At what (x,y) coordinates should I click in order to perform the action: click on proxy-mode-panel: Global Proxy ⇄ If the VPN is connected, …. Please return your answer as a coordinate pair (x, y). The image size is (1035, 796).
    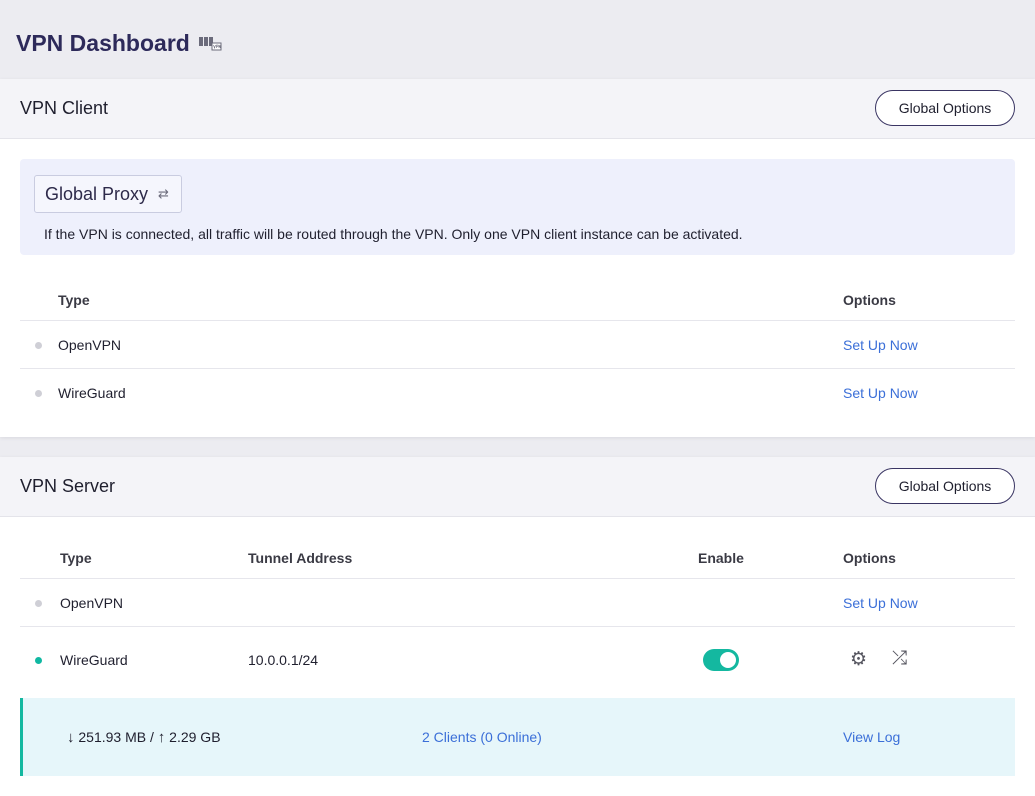
    Looking at the image, I should click on (517, 207).